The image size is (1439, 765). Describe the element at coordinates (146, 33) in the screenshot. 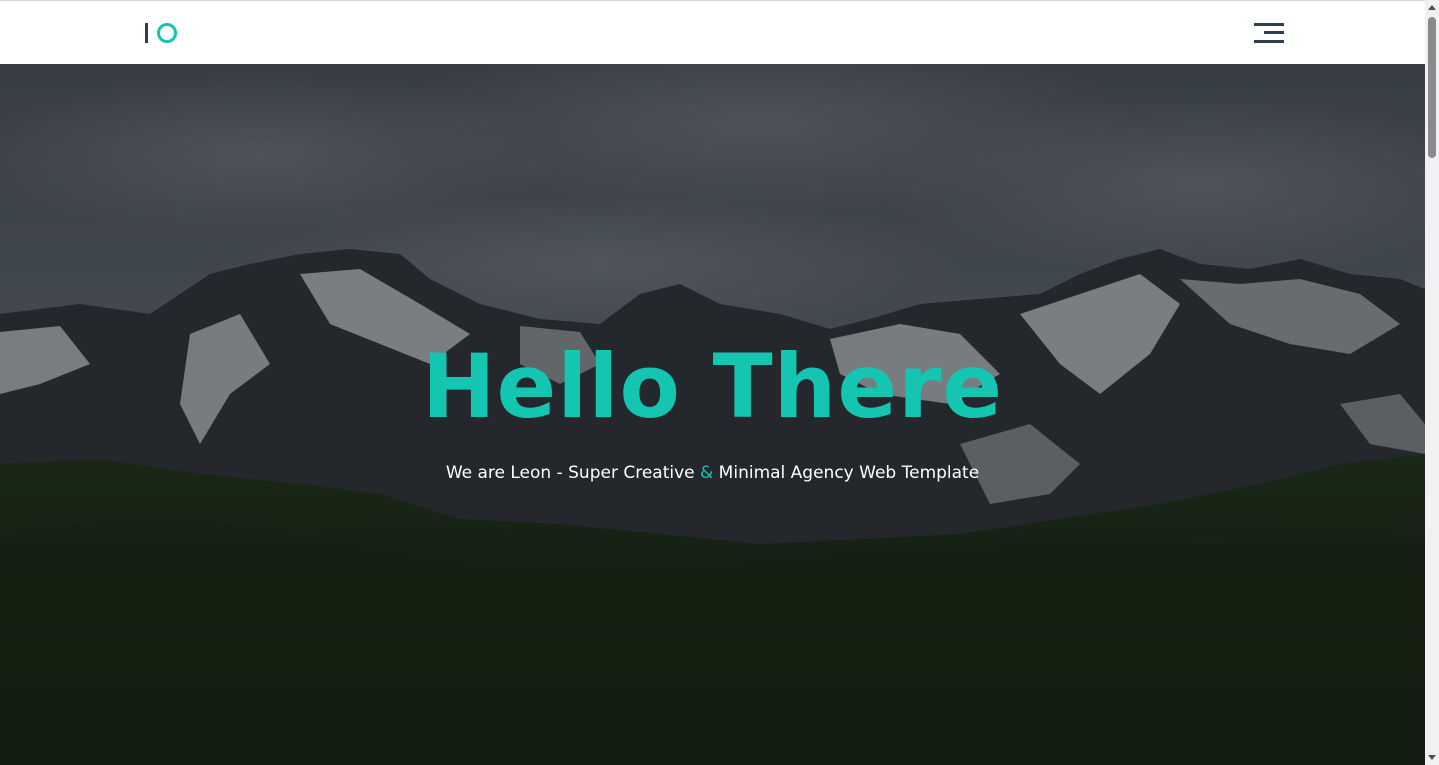

I see `logo-bar` at that location.